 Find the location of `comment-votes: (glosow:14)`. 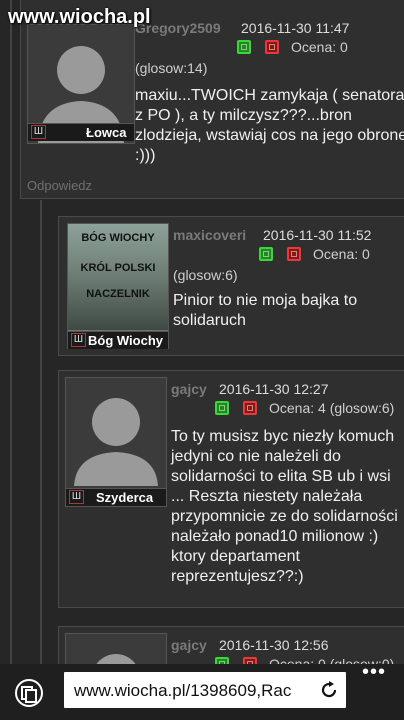

comment-votes: (glosow:14) is located at coordinates (171, 68).